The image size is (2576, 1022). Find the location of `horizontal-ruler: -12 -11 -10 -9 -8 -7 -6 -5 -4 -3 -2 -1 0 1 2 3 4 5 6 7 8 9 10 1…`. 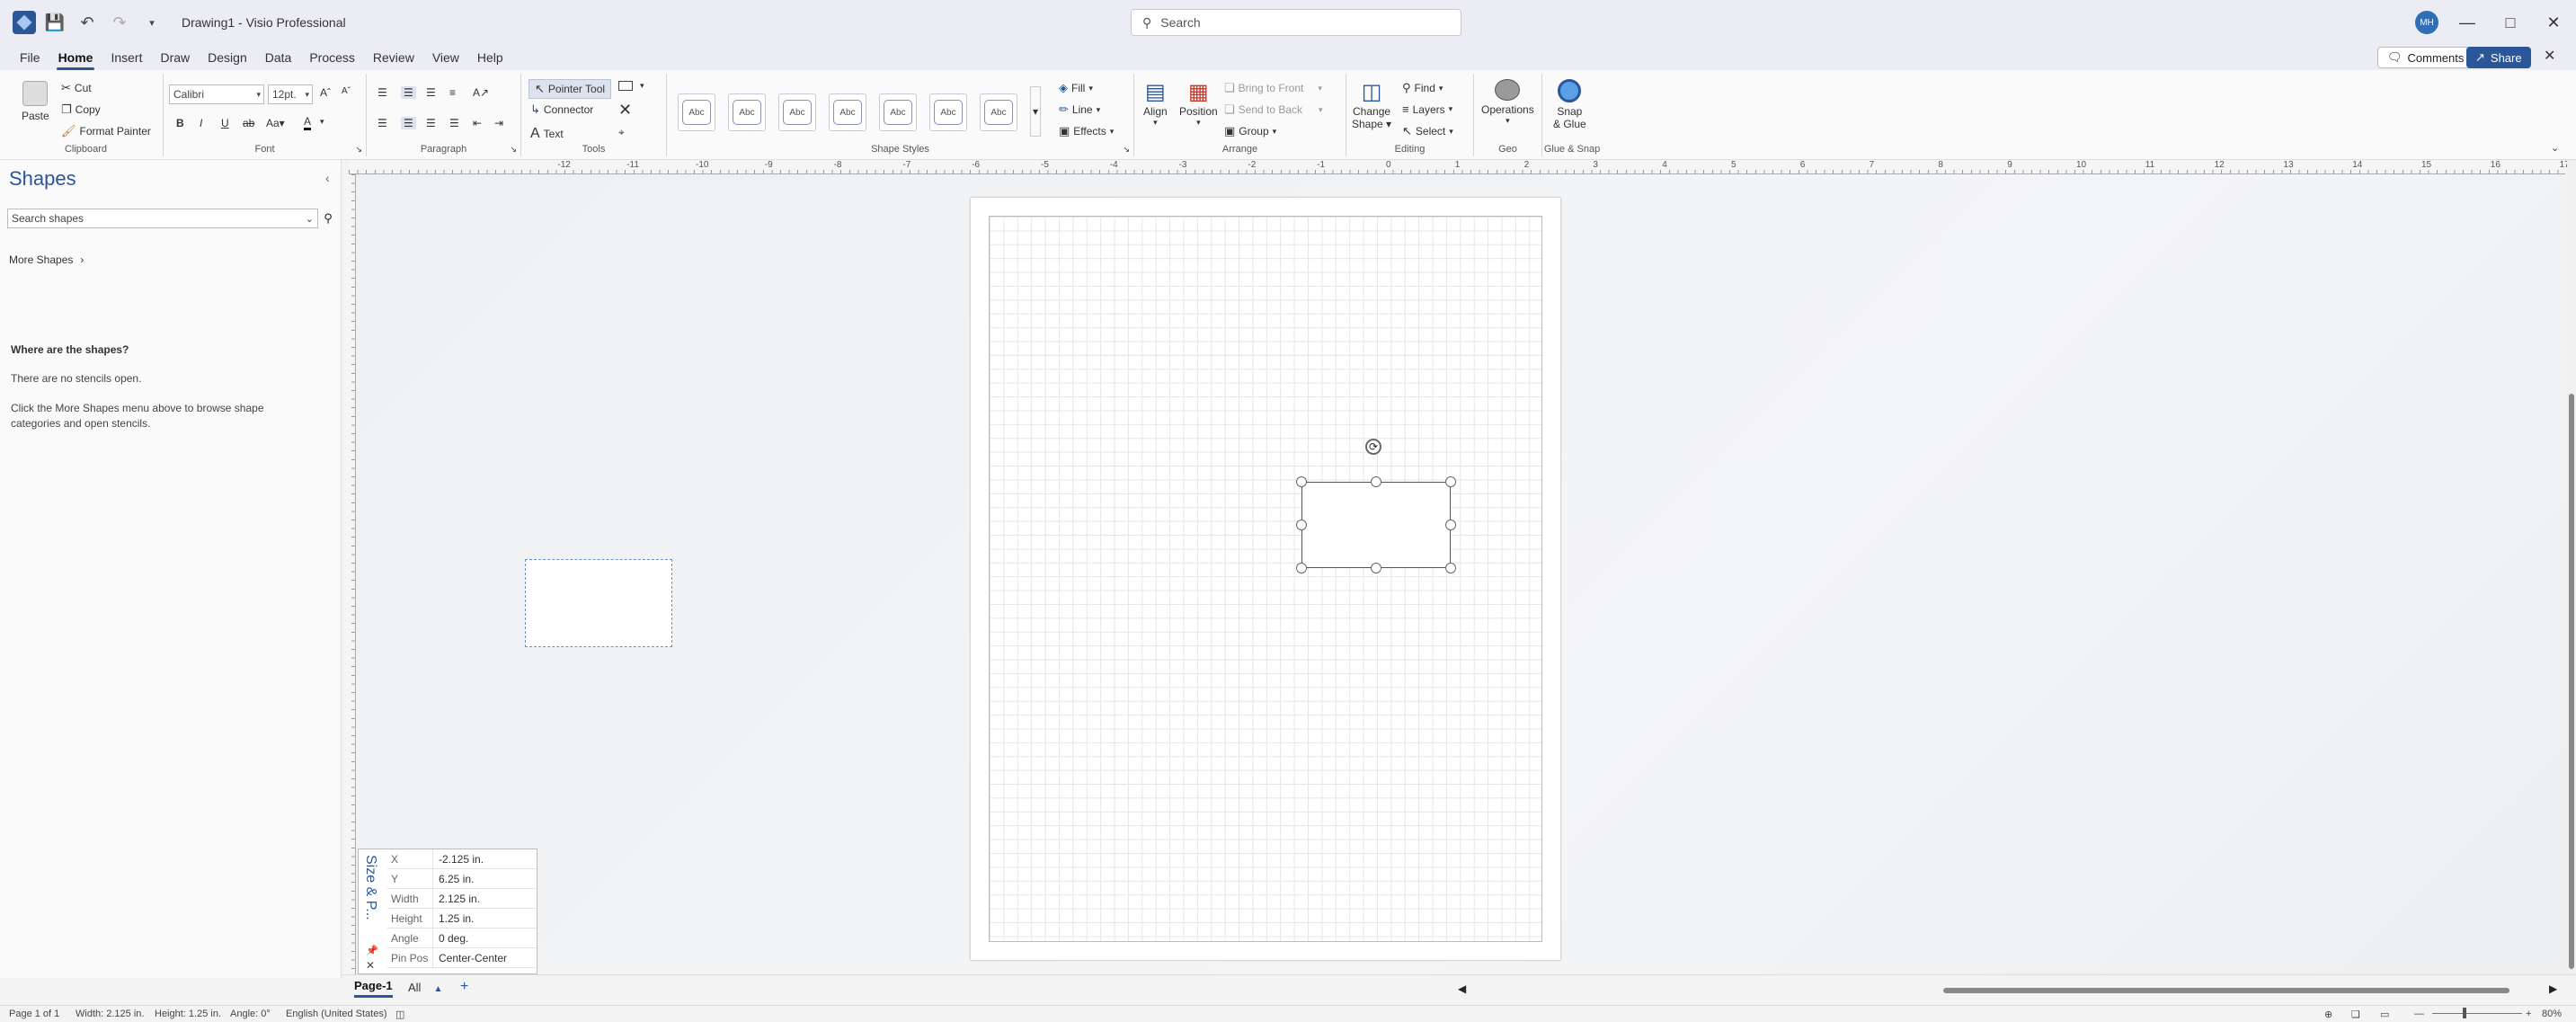

horizontal-ruler: -12 -11 -10 -9 -8 -7 -6 -5 -4 -3 -2 -1 0 1 2 3 4 5 6 7 8 9 10 1… is located at coordinates (1459, 167).